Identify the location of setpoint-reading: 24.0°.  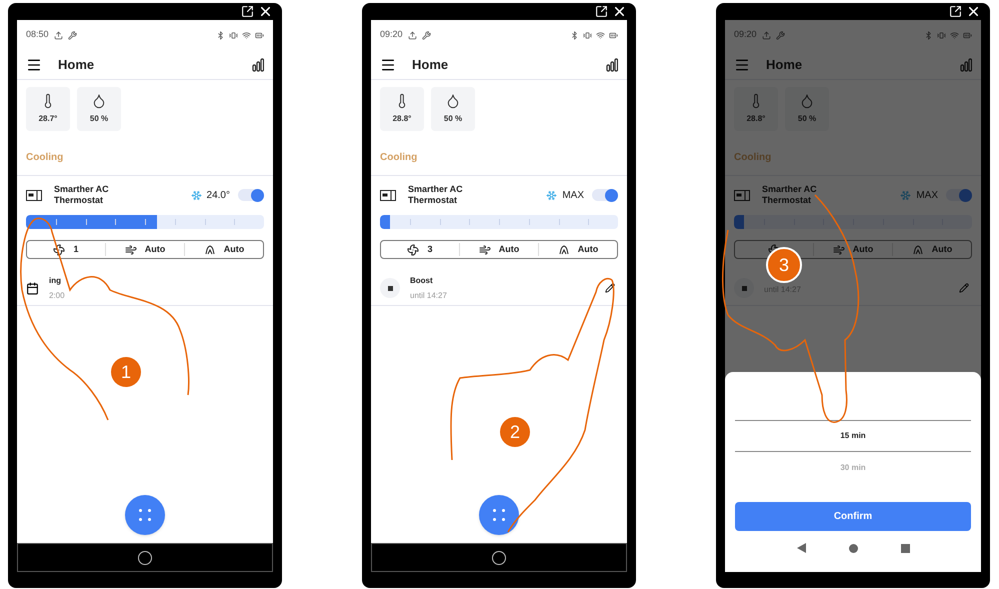
(218, 195).